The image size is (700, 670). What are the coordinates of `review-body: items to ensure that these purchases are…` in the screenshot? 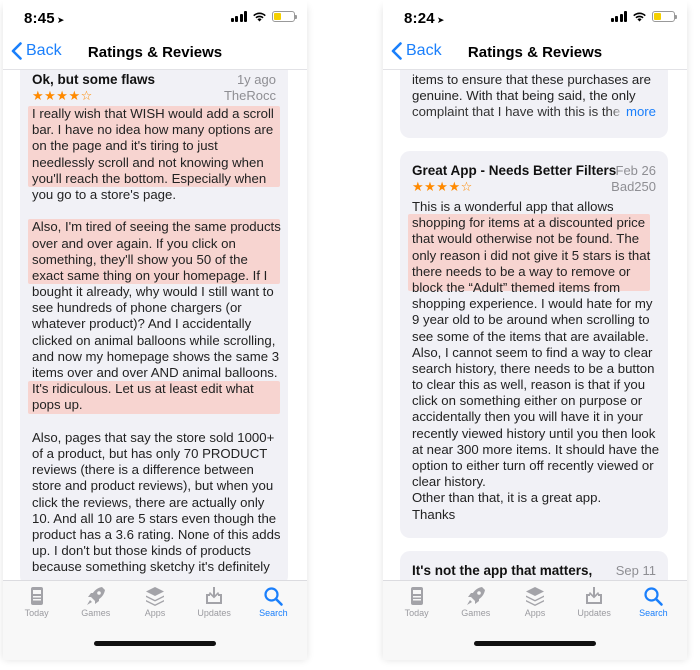 It's located at (534, 96).